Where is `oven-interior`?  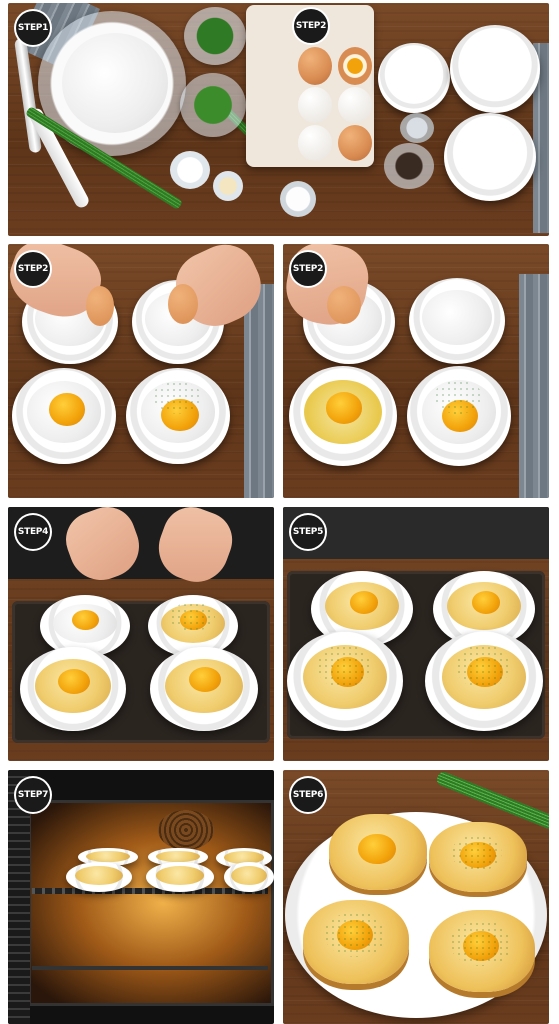 oven-interior is located at coordinates (151, 903).